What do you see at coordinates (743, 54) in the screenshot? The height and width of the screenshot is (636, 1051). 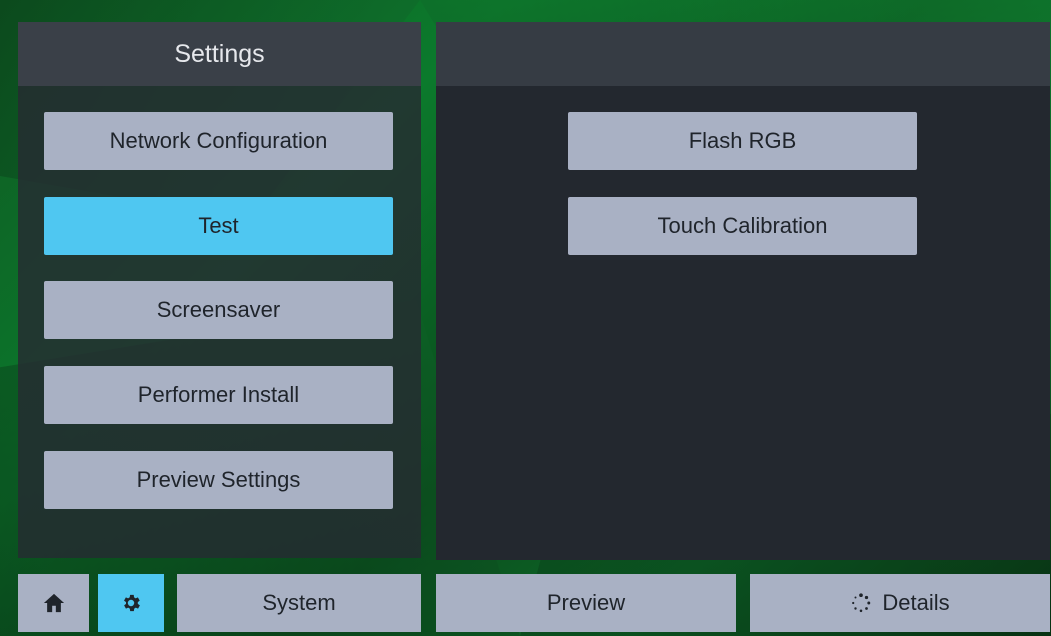 I see `test-panel-header` at bounding box center [743, 54].